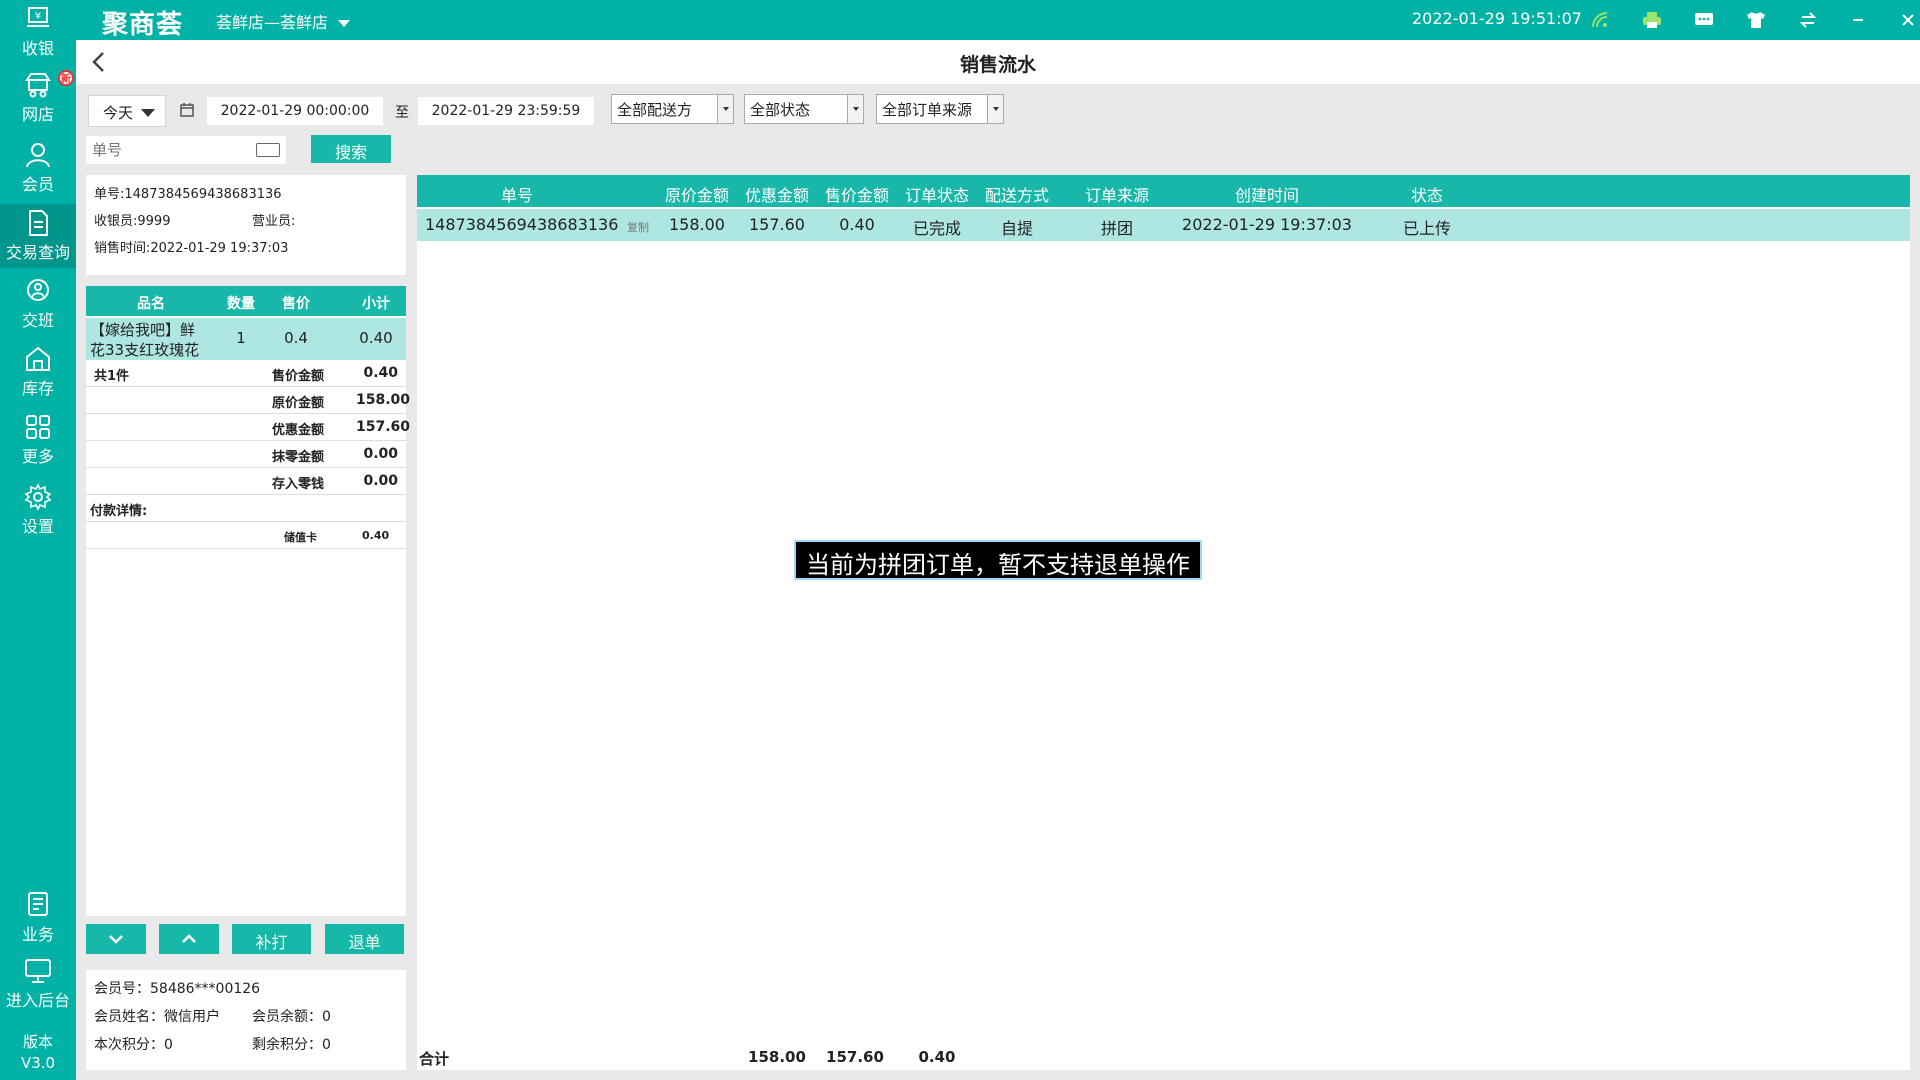 This screenshot has height=1080, width=1920. I want to click on summary-row: 抹零金额 0.00, so click(246, 454).